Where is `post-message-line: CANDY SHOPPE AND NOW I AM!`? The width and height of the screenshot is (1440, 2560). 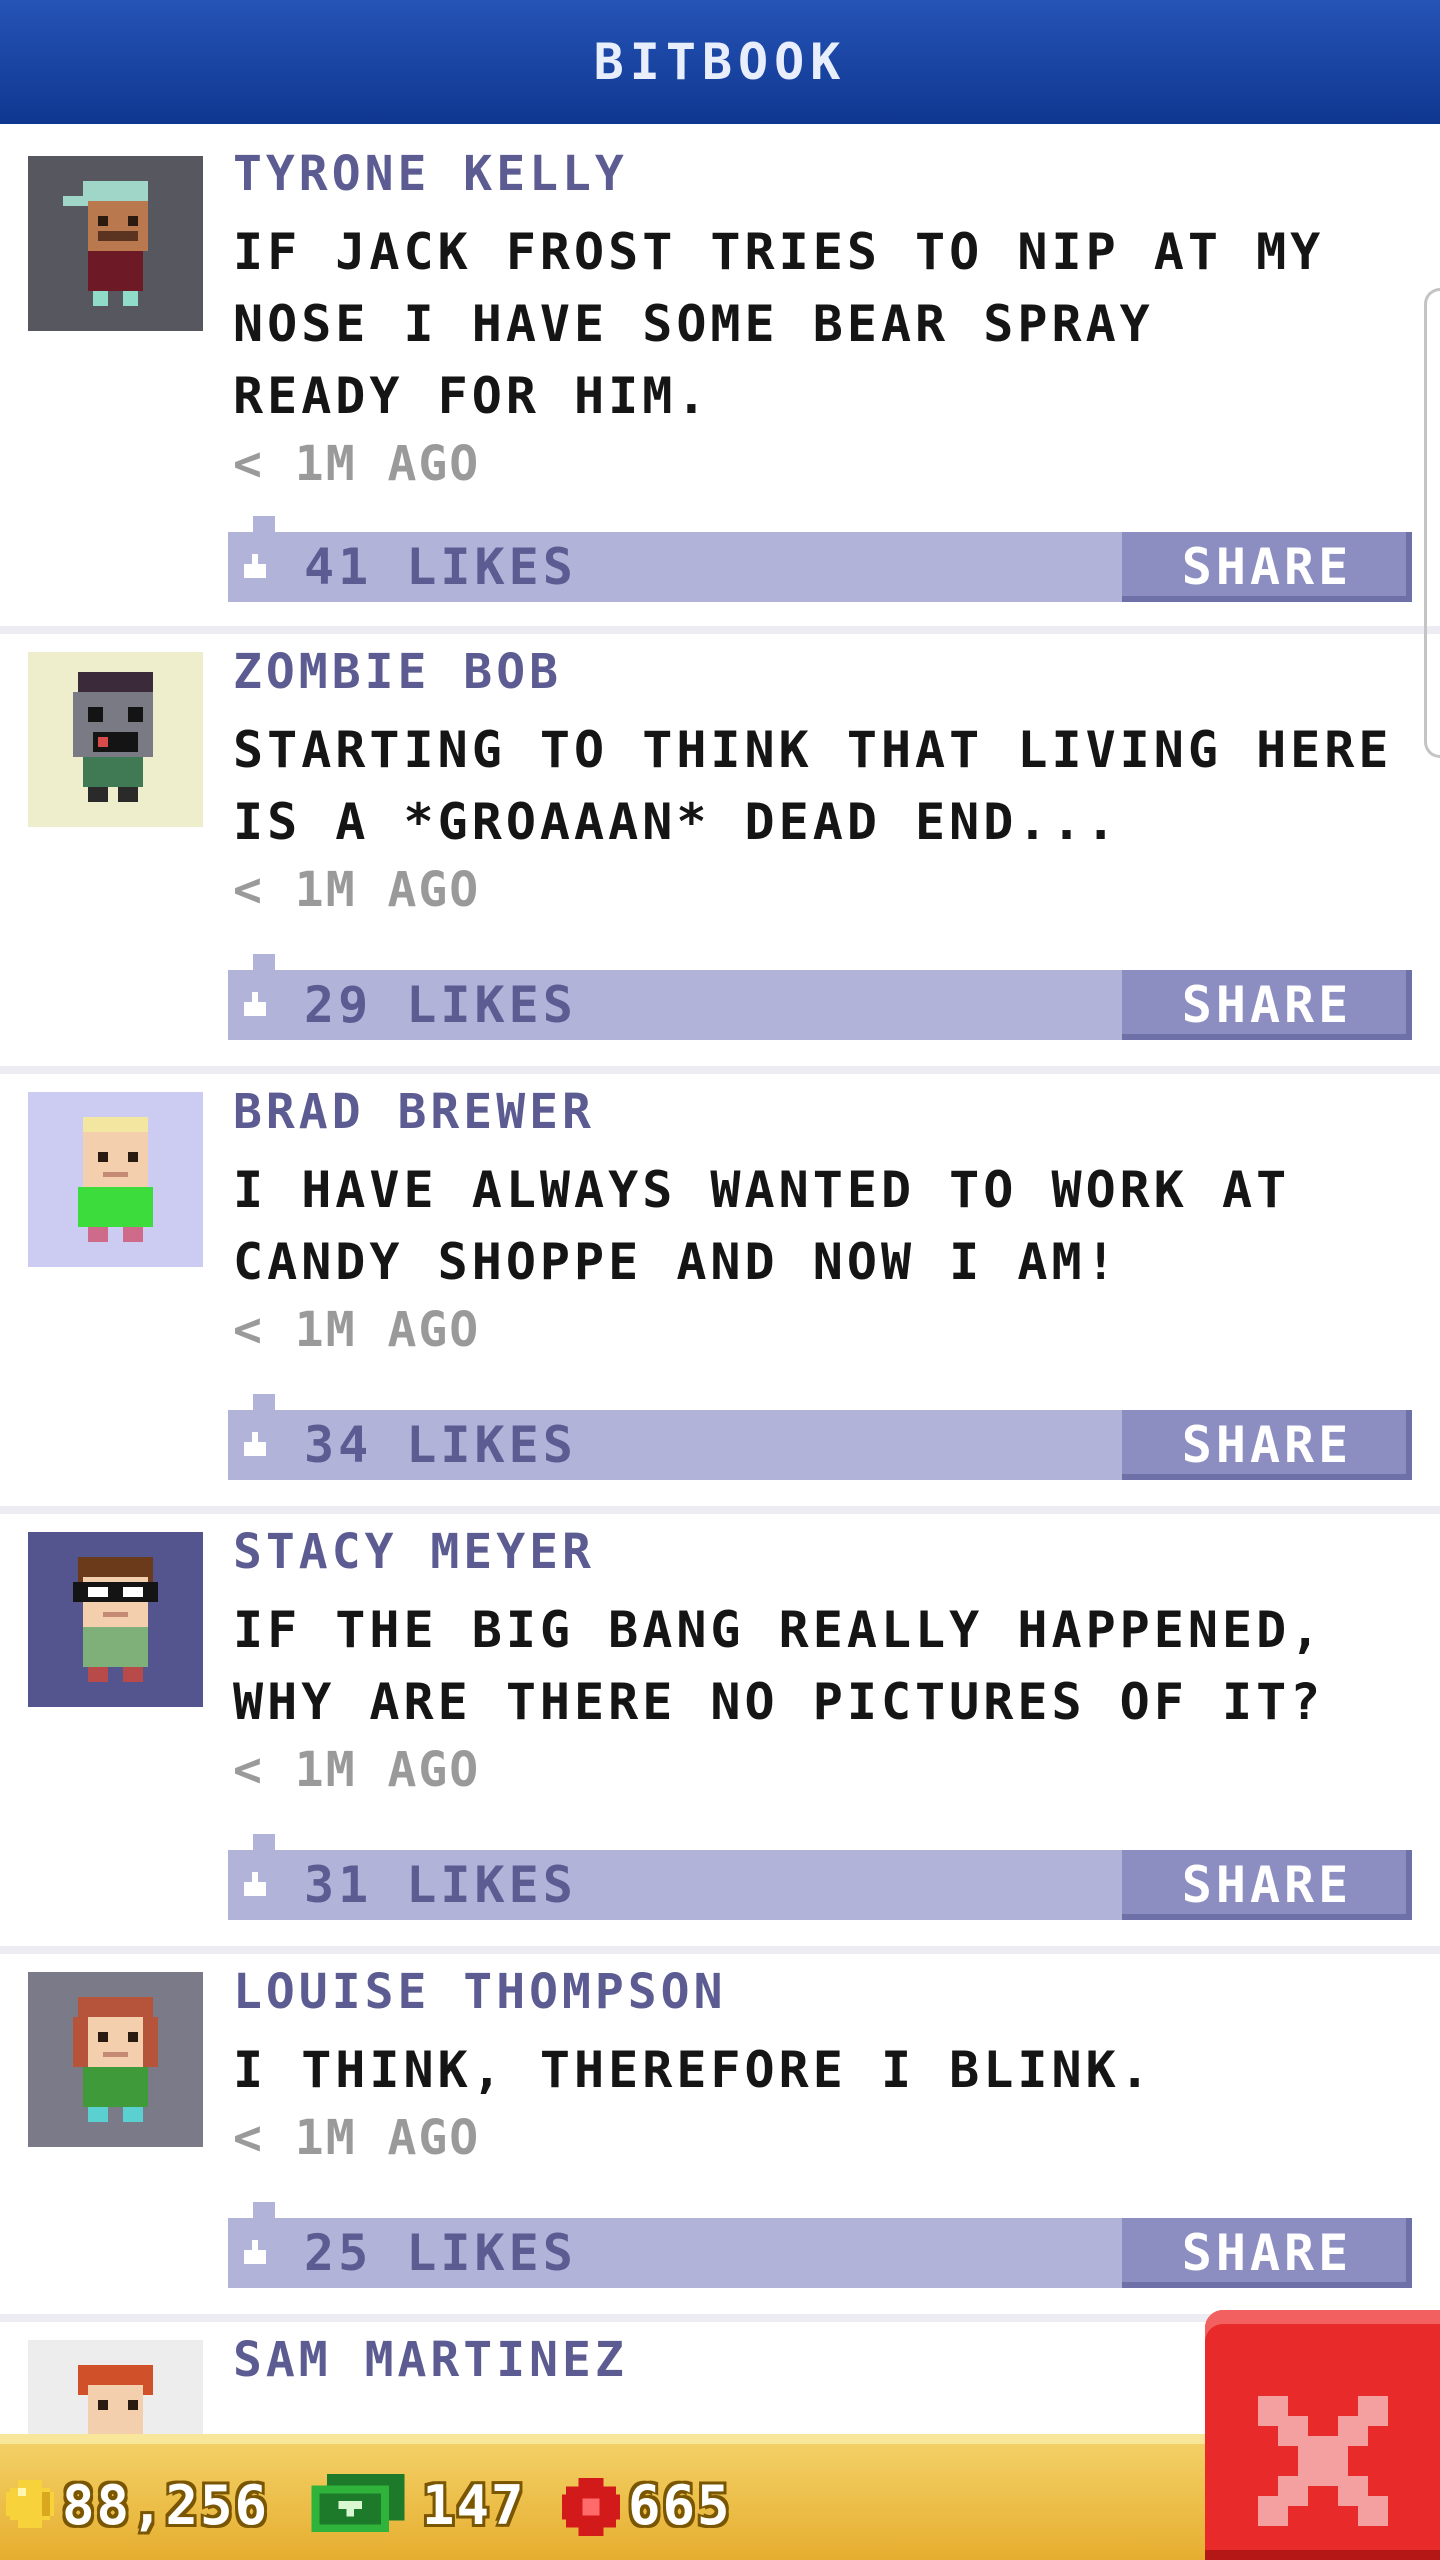
post-message-line: CANDY SHOPPE AND NOW I AM! is located at coordinates (676, 1262).